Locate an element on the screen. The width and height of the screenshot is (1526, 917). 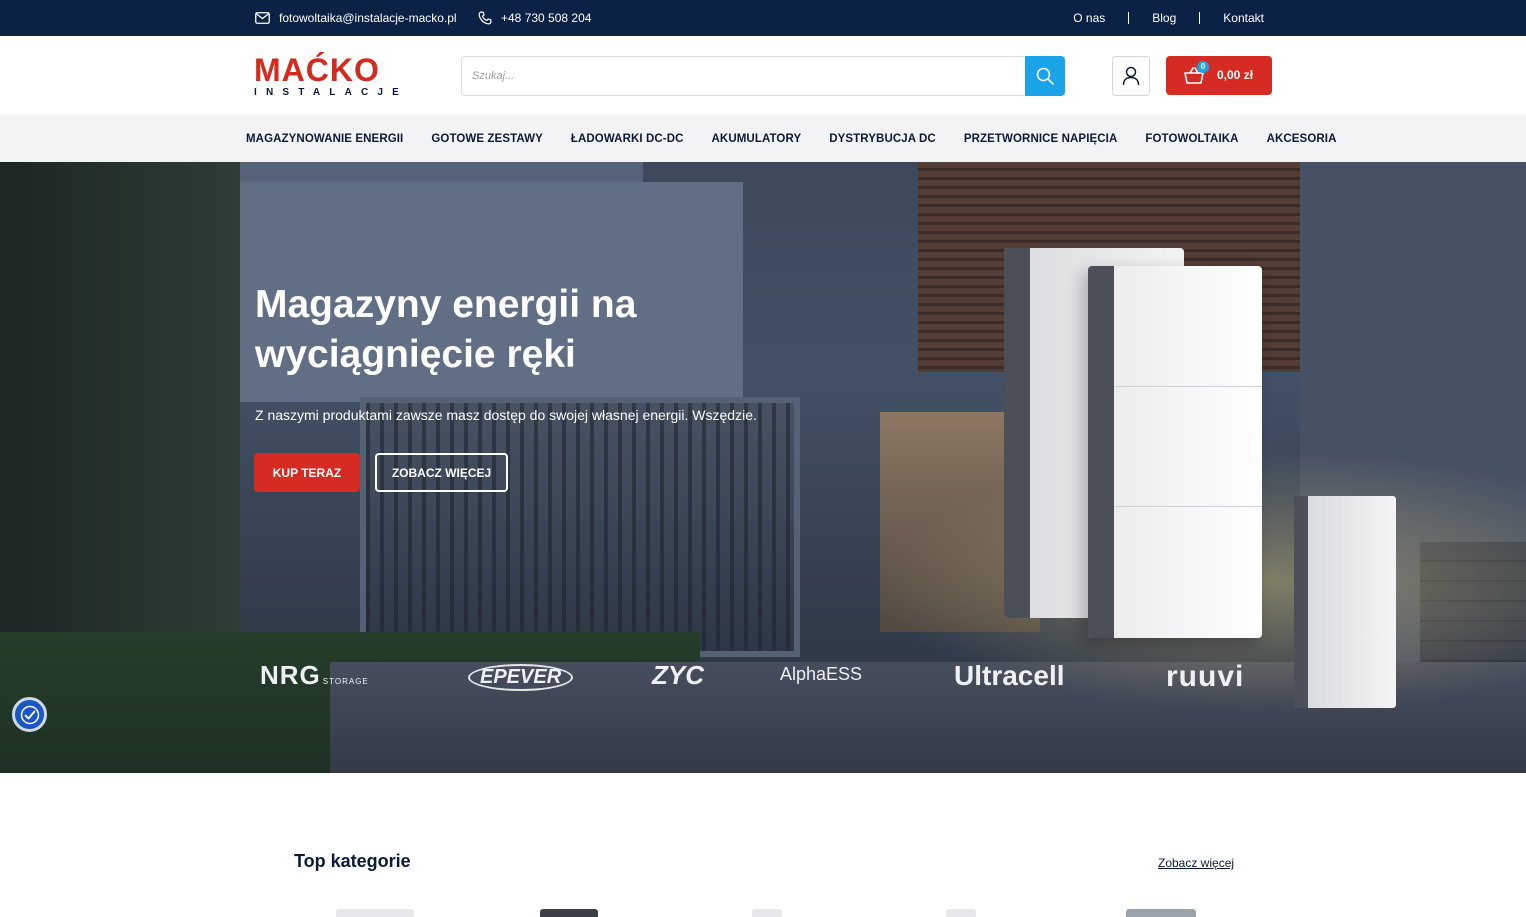
brand-nrg-sub: STORAGE is located at coordinates (345, 681).